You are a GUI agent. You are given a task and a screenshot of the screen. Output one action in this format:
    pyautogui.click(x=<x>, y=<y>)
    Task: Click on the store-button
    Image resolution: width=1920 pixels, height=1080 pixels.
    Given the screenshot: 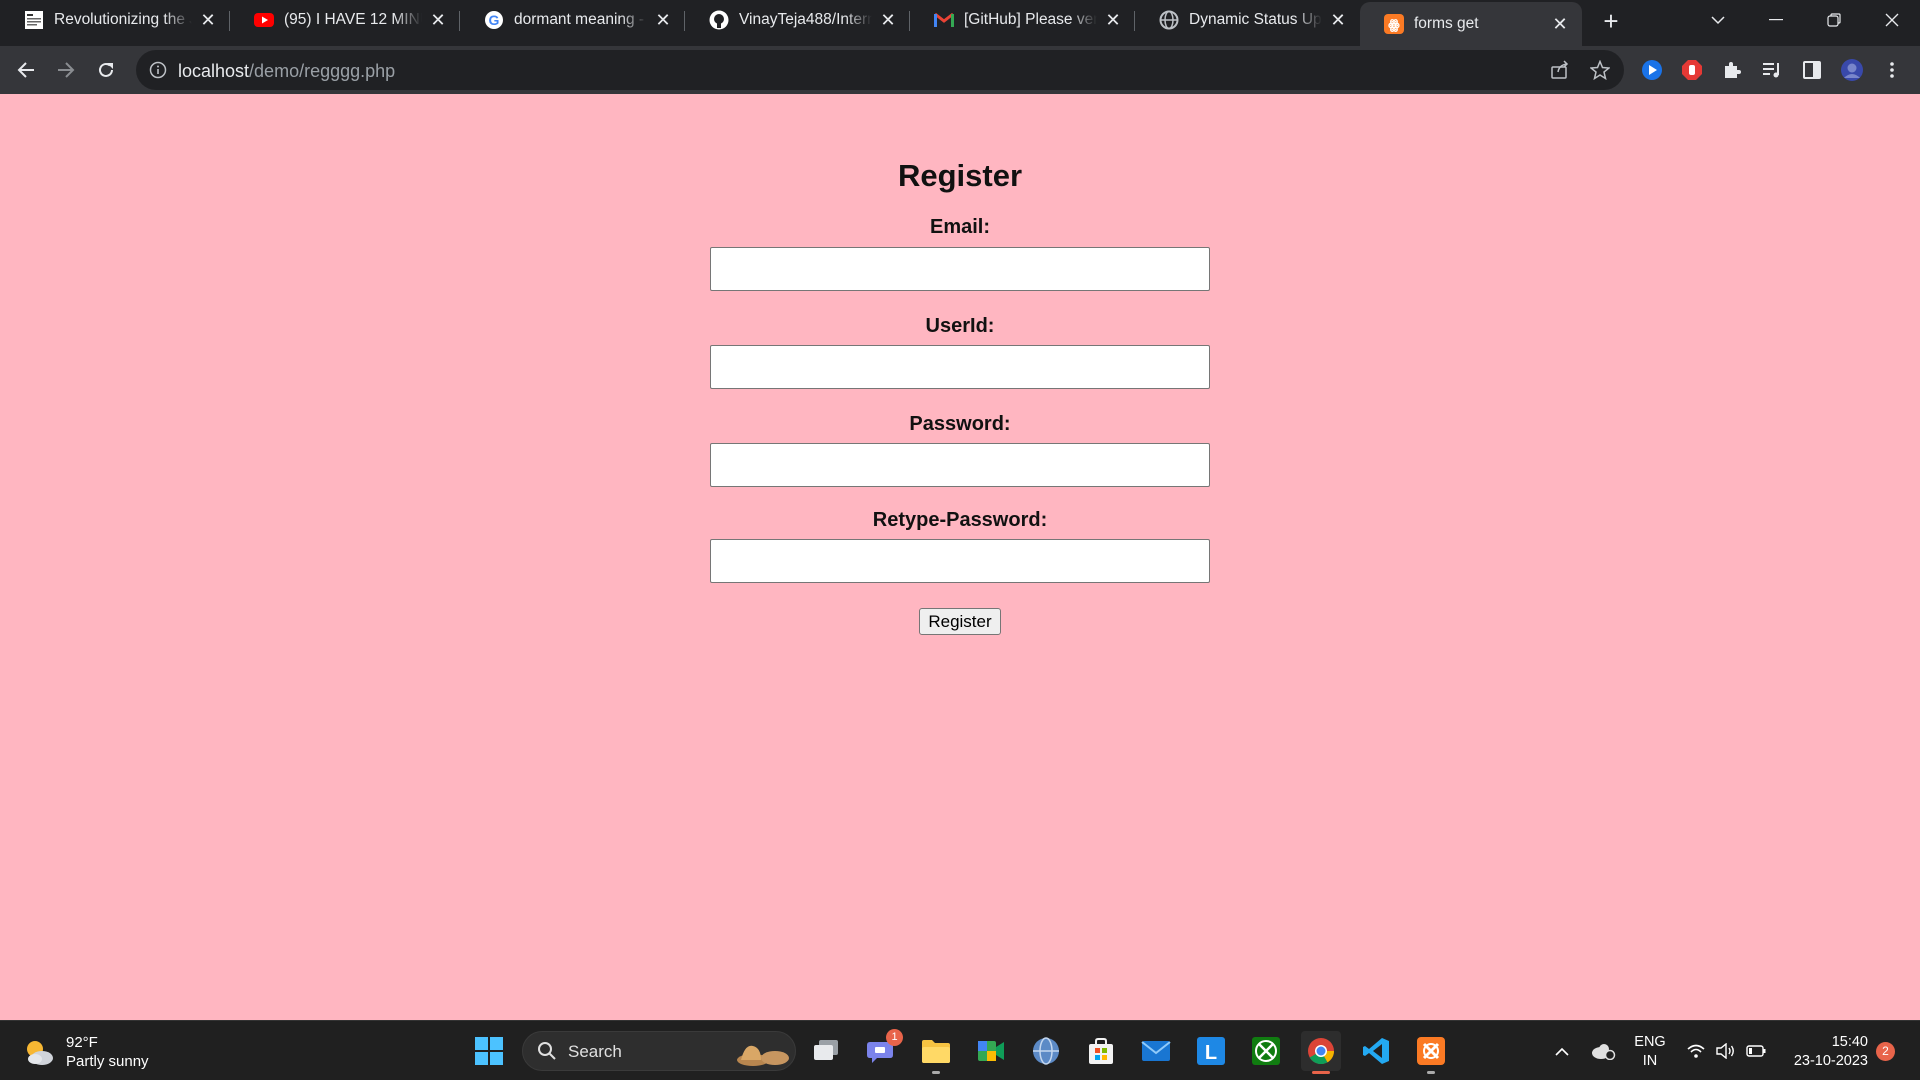 What is the action you would take?
    pyautogui.click(x=1101, y=1051)
    